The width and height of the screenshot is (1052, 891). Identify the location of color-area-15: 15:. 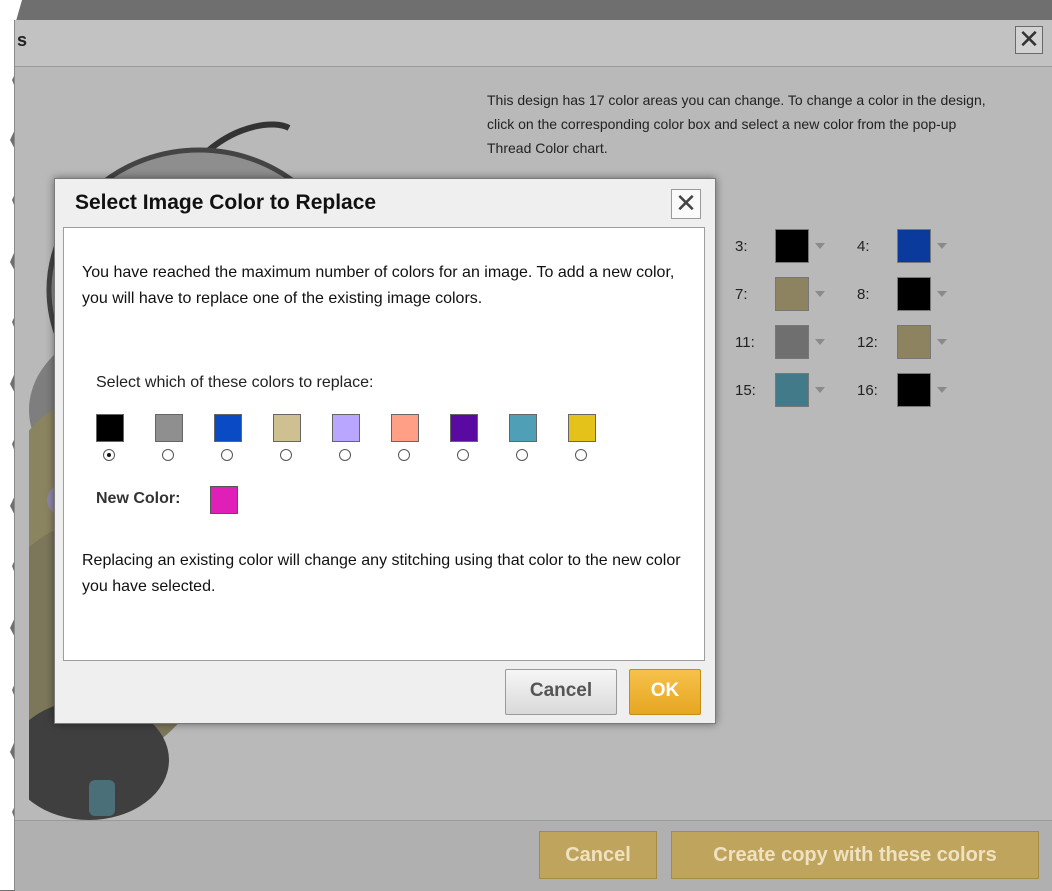
(796, 390).